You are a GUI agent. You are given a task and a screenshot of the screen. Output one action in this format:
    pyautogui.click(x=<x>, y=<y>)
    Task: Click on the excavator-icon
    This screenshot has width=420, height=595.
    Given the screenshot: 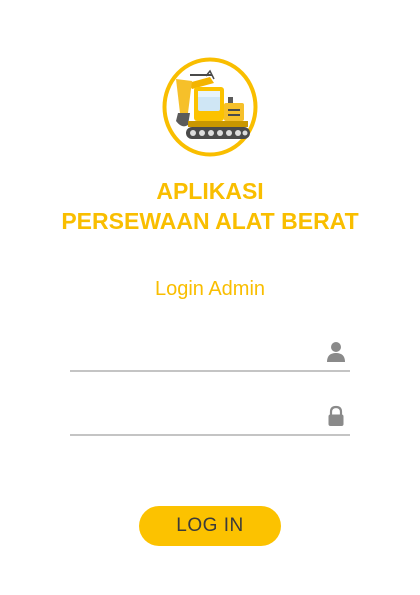 What is the action you would take?
    pyautogui.click(x=210, y=107)
    